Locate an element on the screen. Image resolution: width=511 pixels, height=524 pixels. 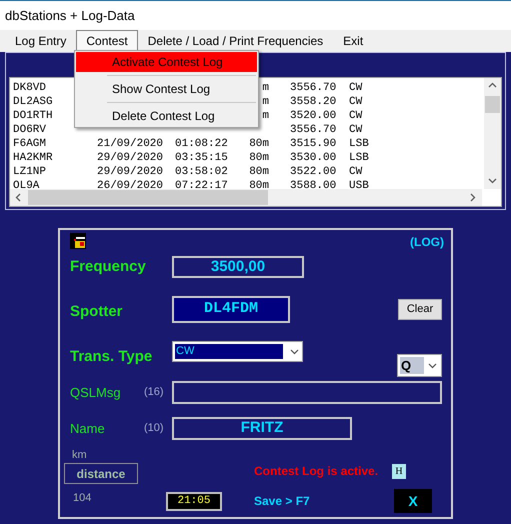
table-cell-text: 3515.90 is located at coordinates (314, 144).